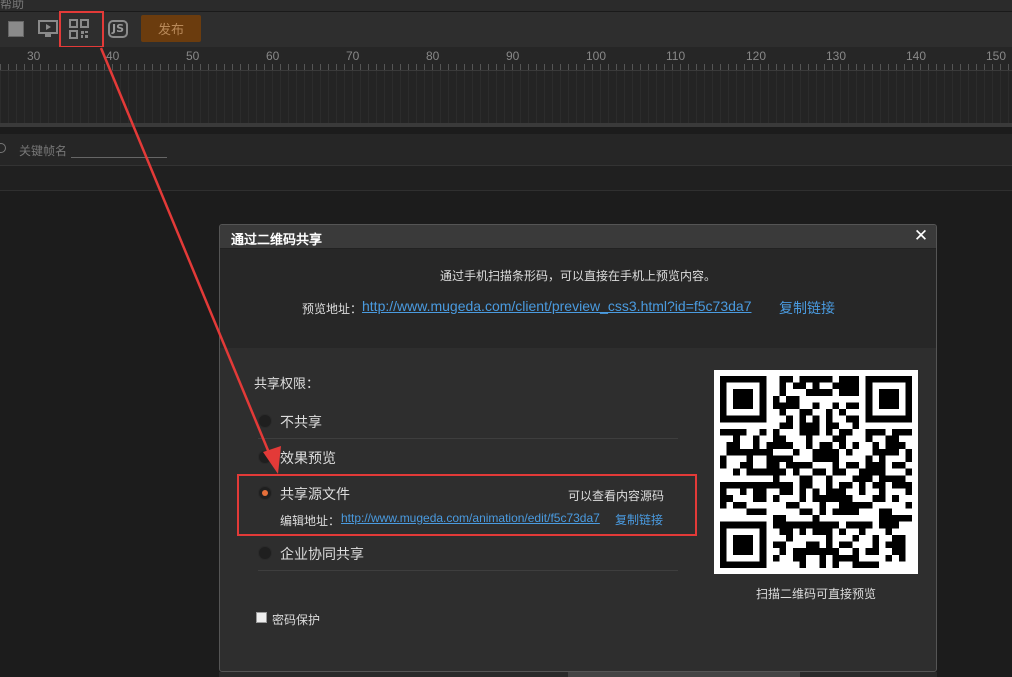  Describe the element at coordinates (34, 56) in the screenshot. I see `ruler-tick: 30` at that location.